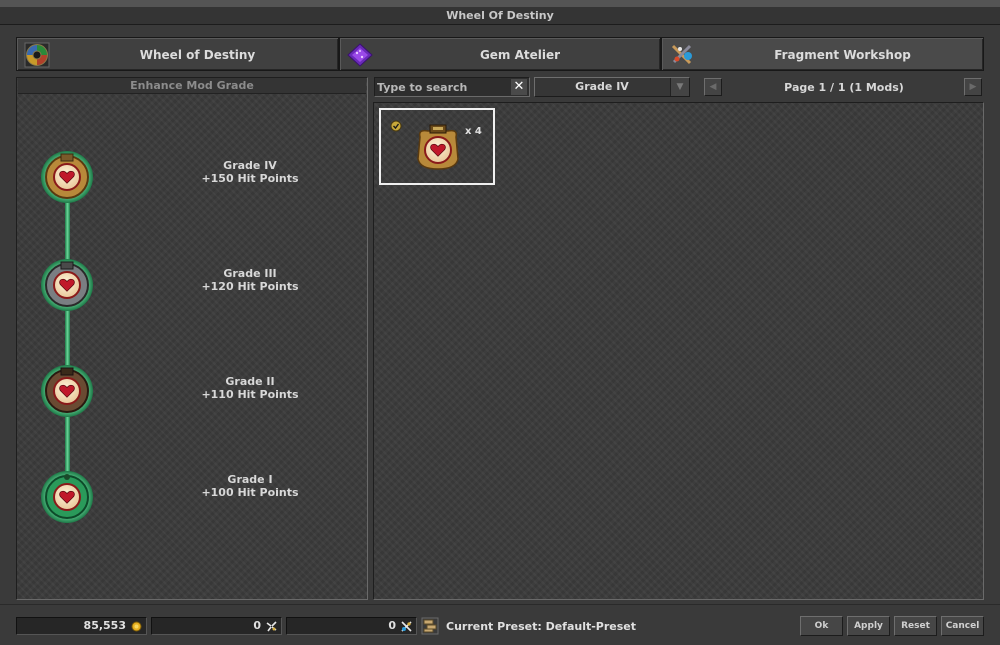 This screenshot has height=645, width=1000. Describe the element at coordinates (250, 394) in the screenshot. I see `grade-bonus: +110 Hit Points` at that location.